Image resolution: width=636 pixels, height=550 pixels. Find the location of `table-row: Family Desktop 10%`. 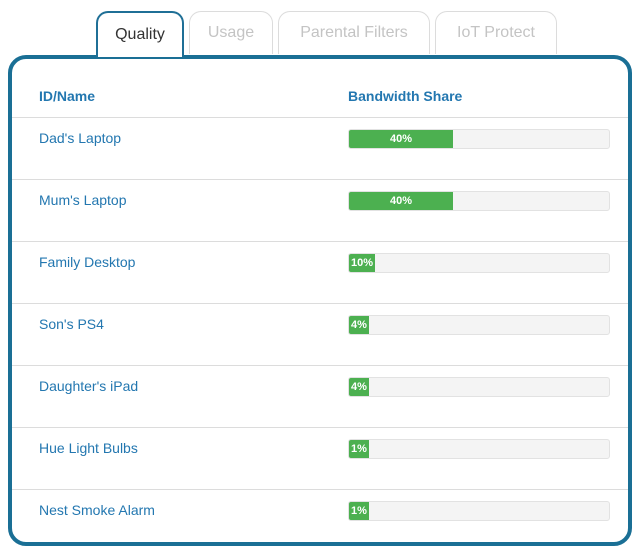

table-row: Family Desktop 10% is located at coordinates (320, 273).